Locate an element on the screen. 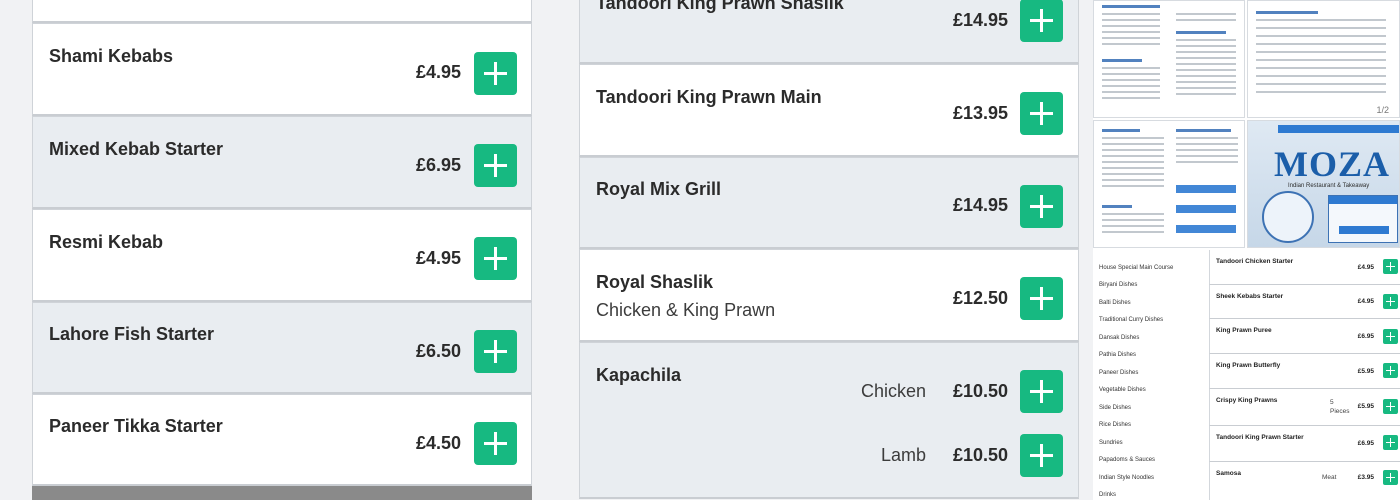 The image size is (1400, 500). item-price: £6.50 is located at coordinates (438, 351).